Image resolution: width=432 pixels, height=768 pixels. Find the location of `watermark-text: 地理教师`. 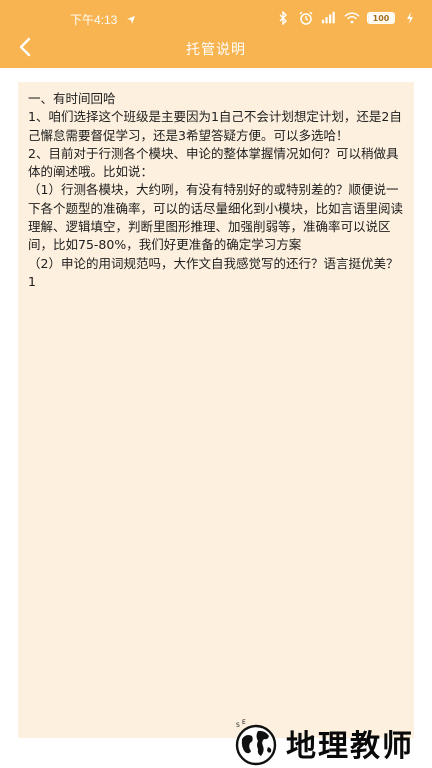

watermark-text: 地理教师 is located at coordinates (350, 746).